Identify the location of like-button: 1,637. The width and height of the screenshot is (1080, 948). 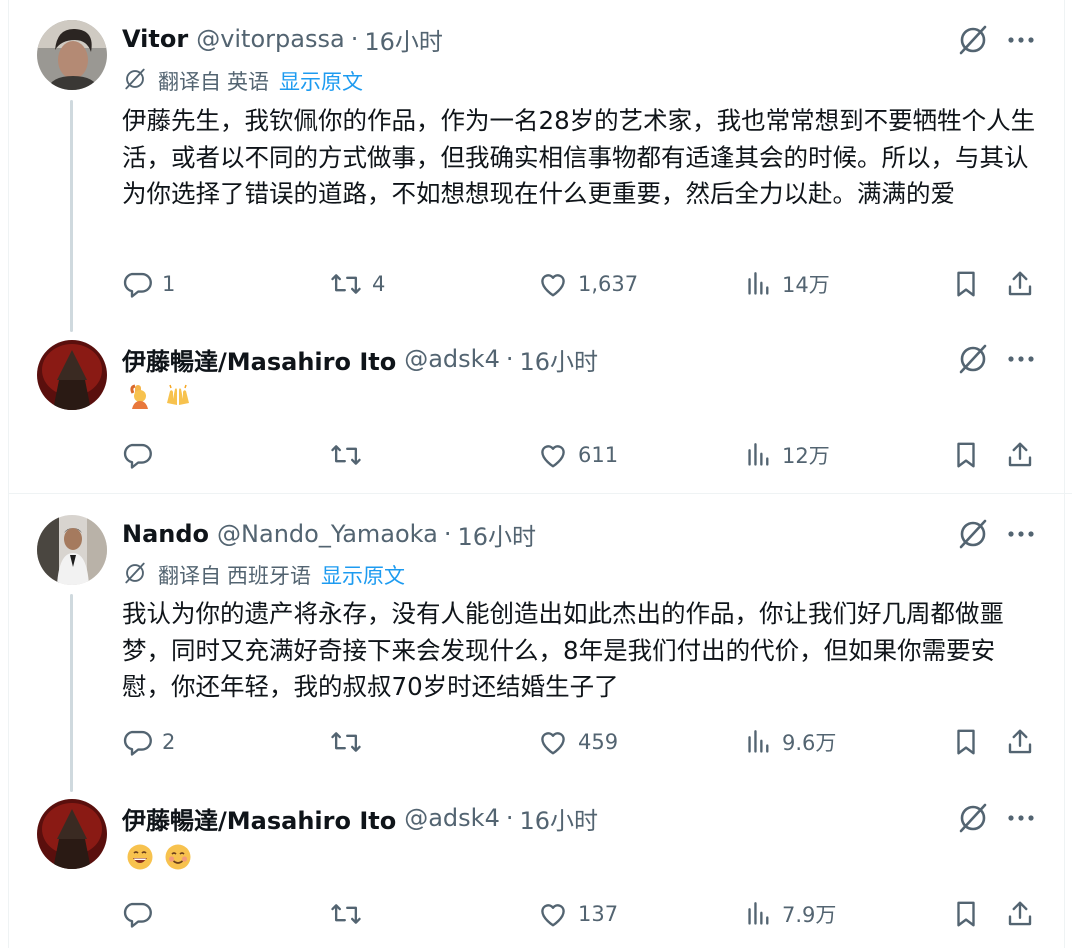
(588, 284).